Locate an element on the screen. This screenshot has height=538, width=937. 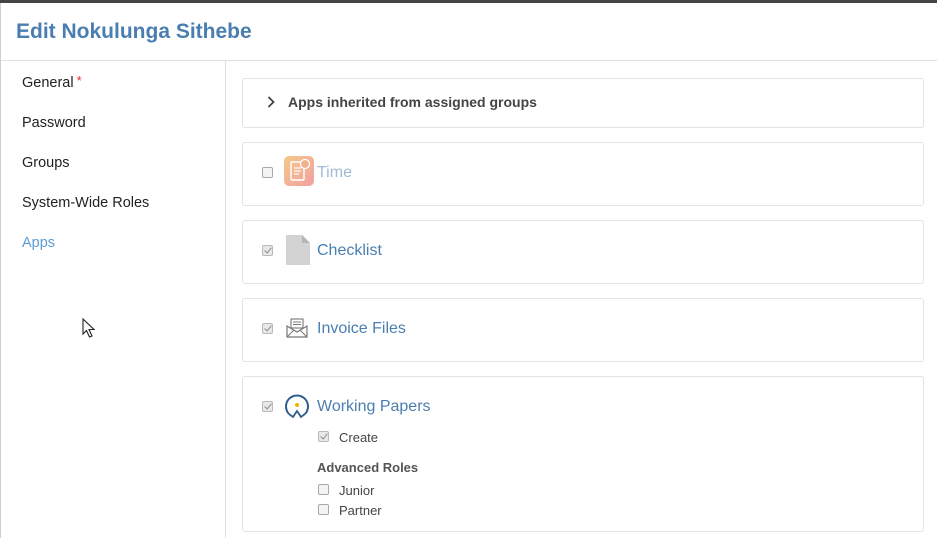
app-checkbox-invoice-files is located at coordinates (267, 328).